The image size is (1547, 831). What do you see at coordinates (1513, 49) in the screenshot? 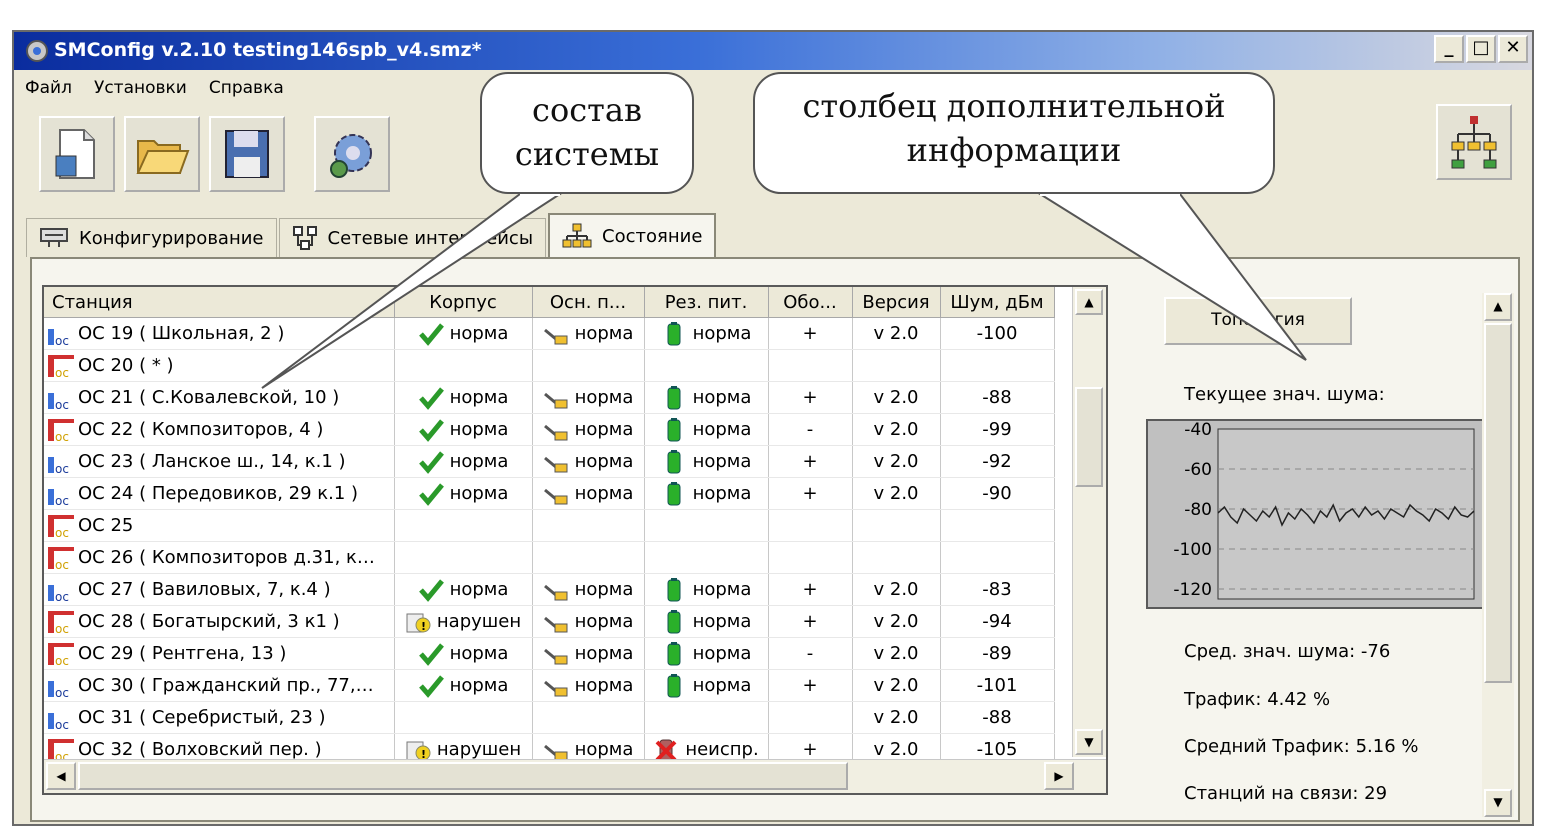
I see `close-button: ✕` at bounding box center [1513, 49].